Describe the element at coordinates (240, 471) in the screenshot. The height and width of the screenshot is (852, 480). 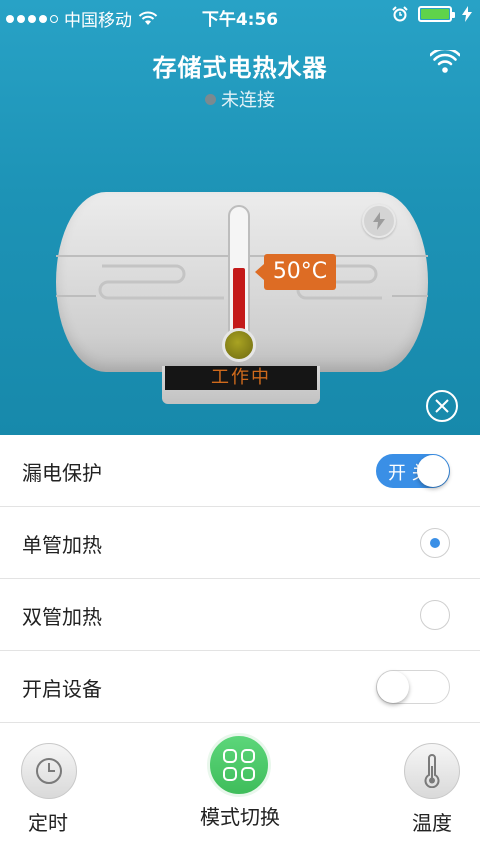
I see `setting-row-leakage-protection: 漏电保护 开 关` at that location.